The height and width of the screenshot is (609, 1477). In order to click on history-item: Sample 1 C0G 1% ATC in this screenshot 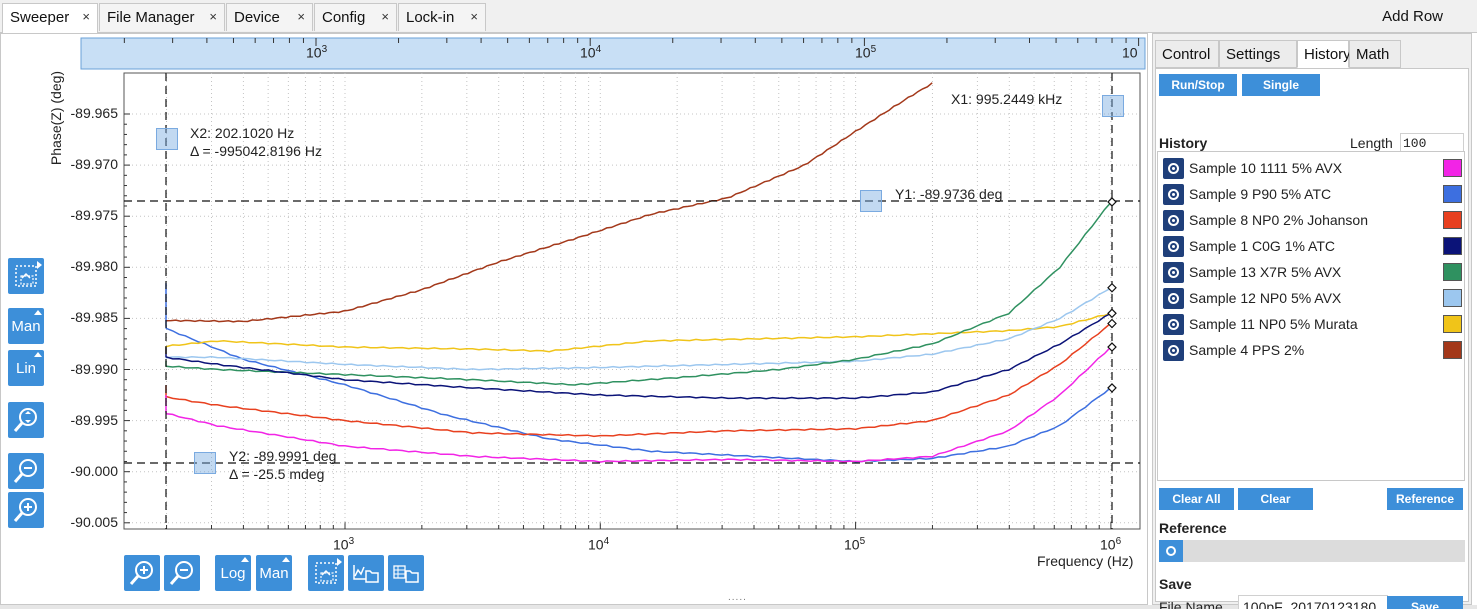, I will do `click(1312, 246)`.